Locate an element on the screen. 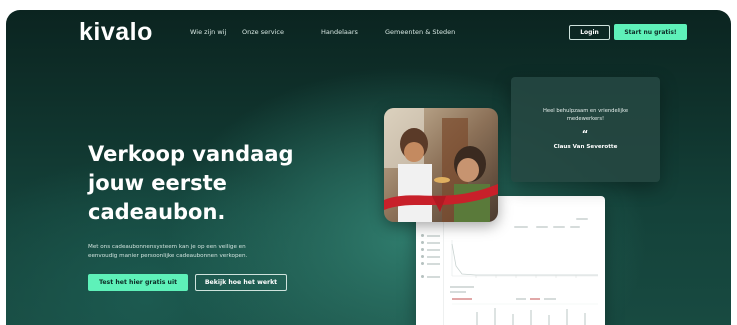  hero-title-line-2: jouw eerste is located at coordinates (157, 183).